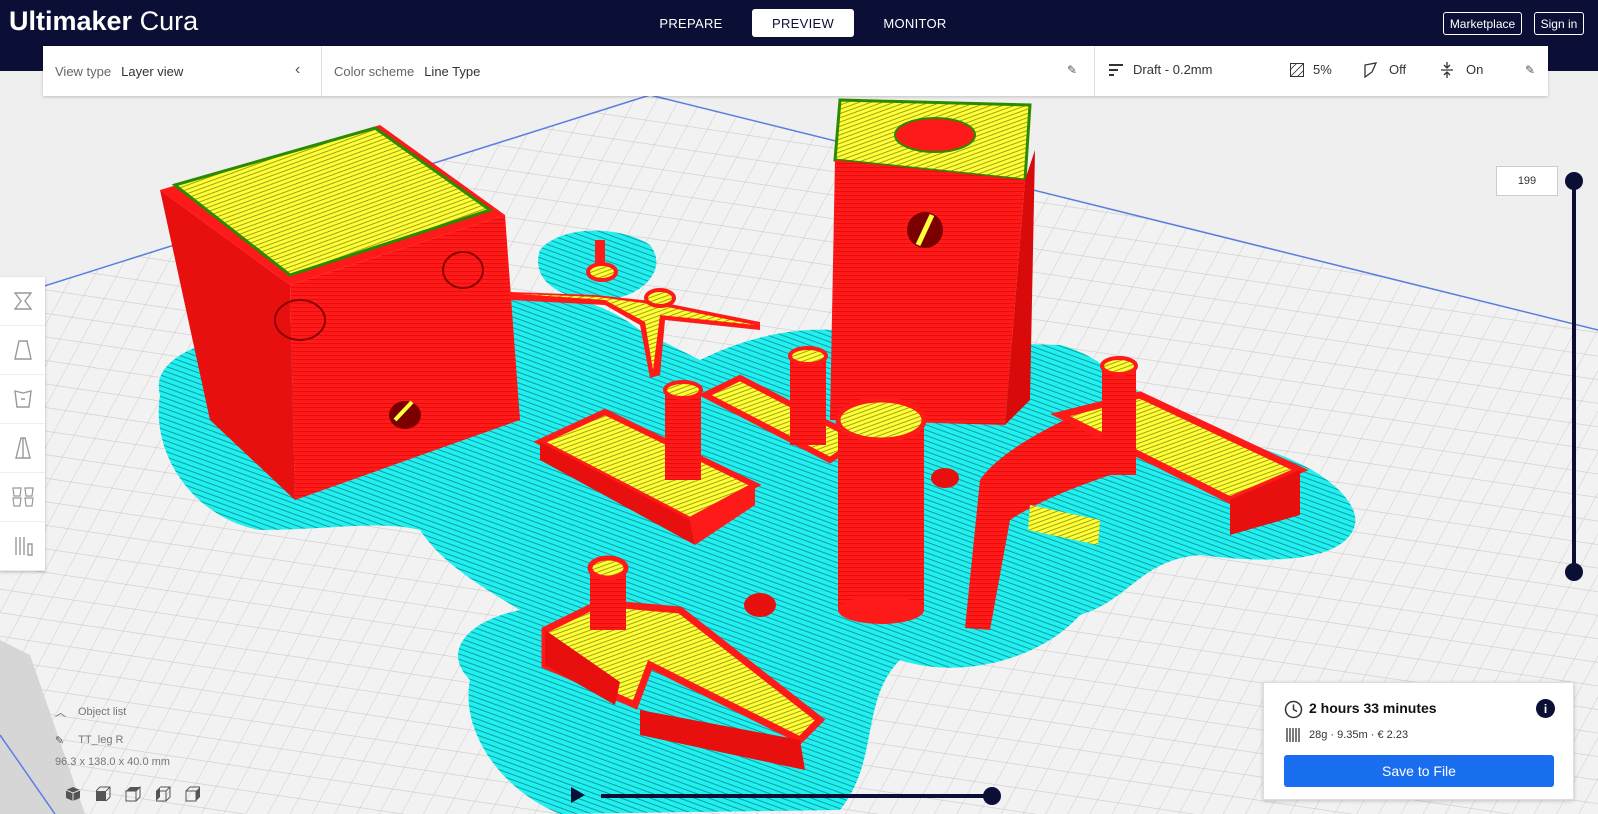 The image size is (1598, 814). I want to click on support-value: Off, so click(1398, 69).